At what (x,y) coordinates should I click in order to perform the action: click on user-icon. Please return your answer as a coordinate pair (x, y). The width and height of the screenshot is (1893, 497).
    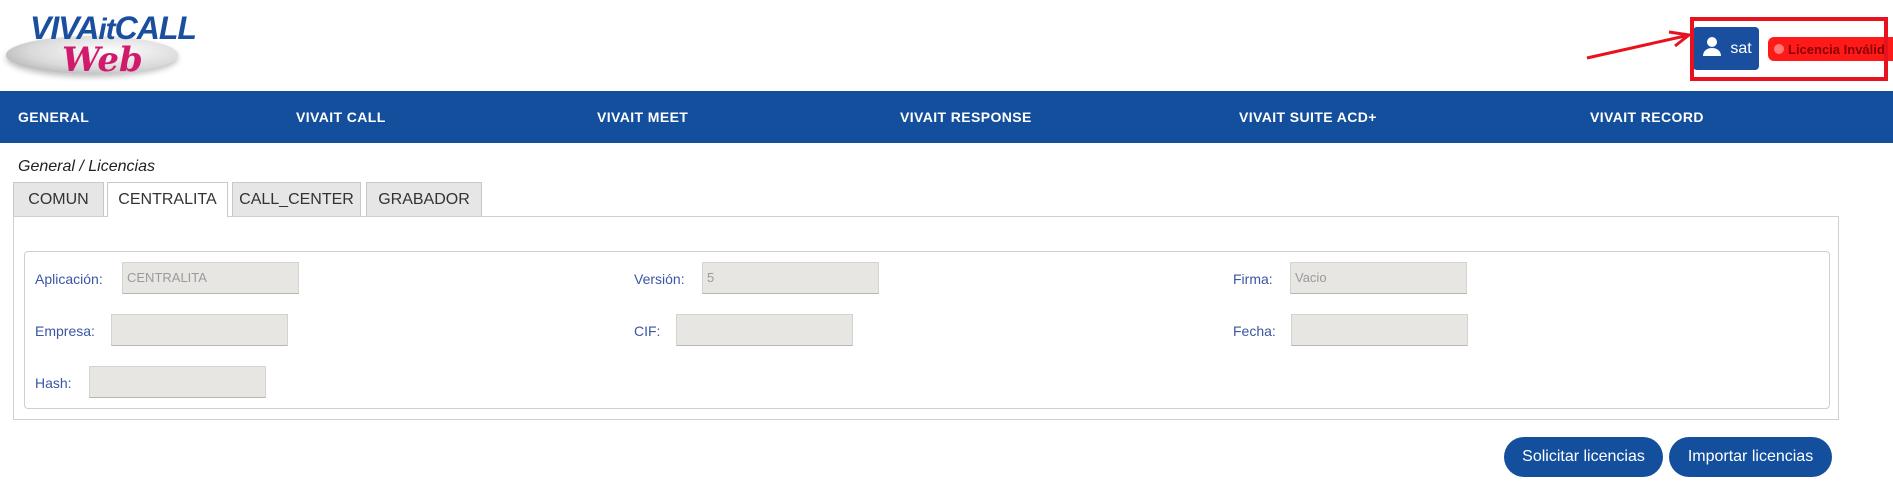
    Looking at the image, I should click on (1712, 48).